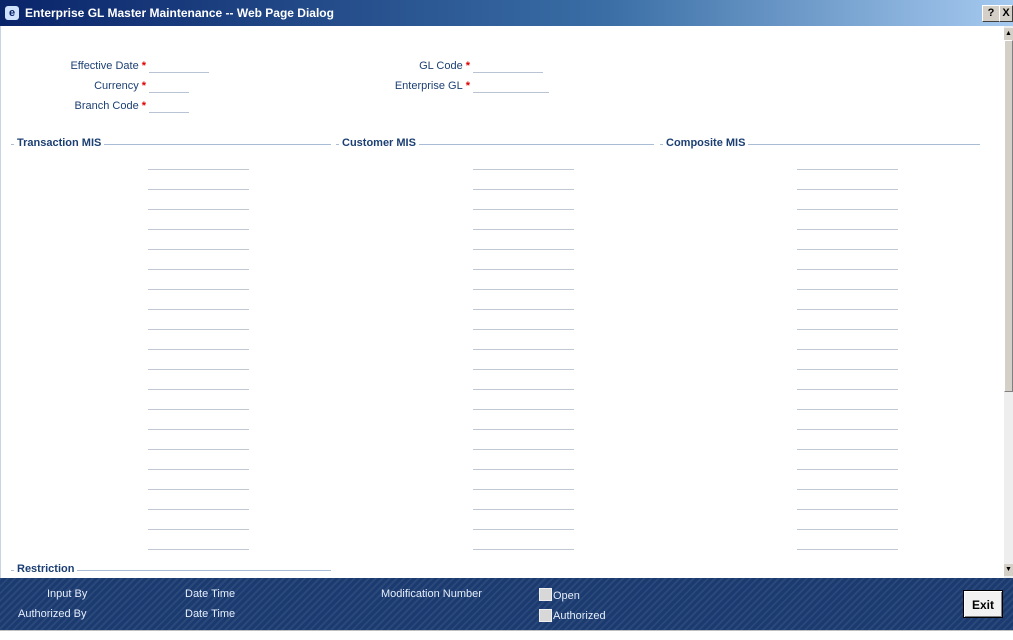 The height and width of the screenshot is (640, 1013). What do you see at coordinates (1006, 13) in the screenshot?
I see `close-button: X` at bounding box center [1006, 13].